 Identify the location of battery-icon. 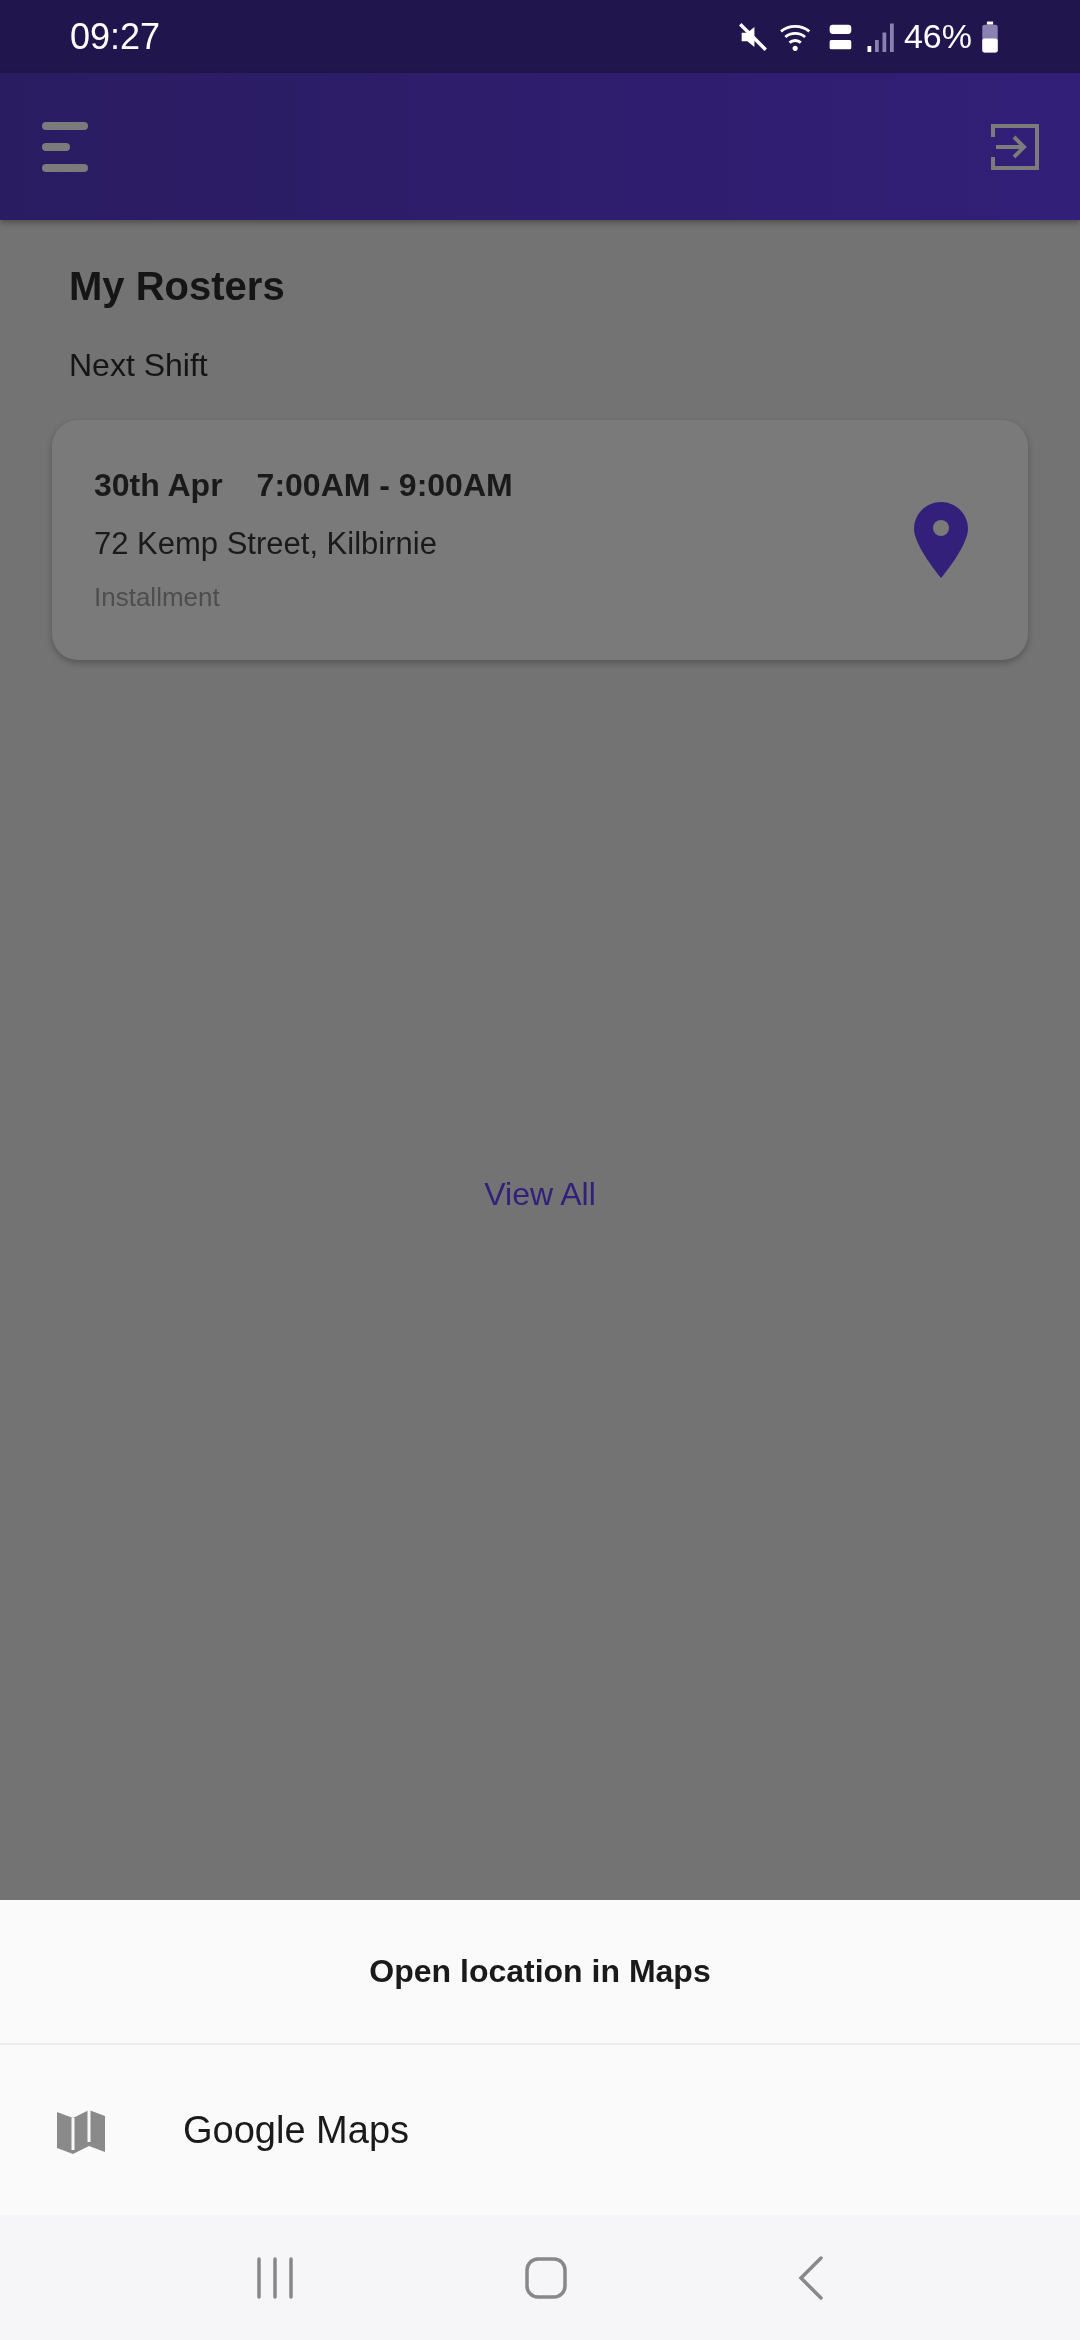
(990, 36).